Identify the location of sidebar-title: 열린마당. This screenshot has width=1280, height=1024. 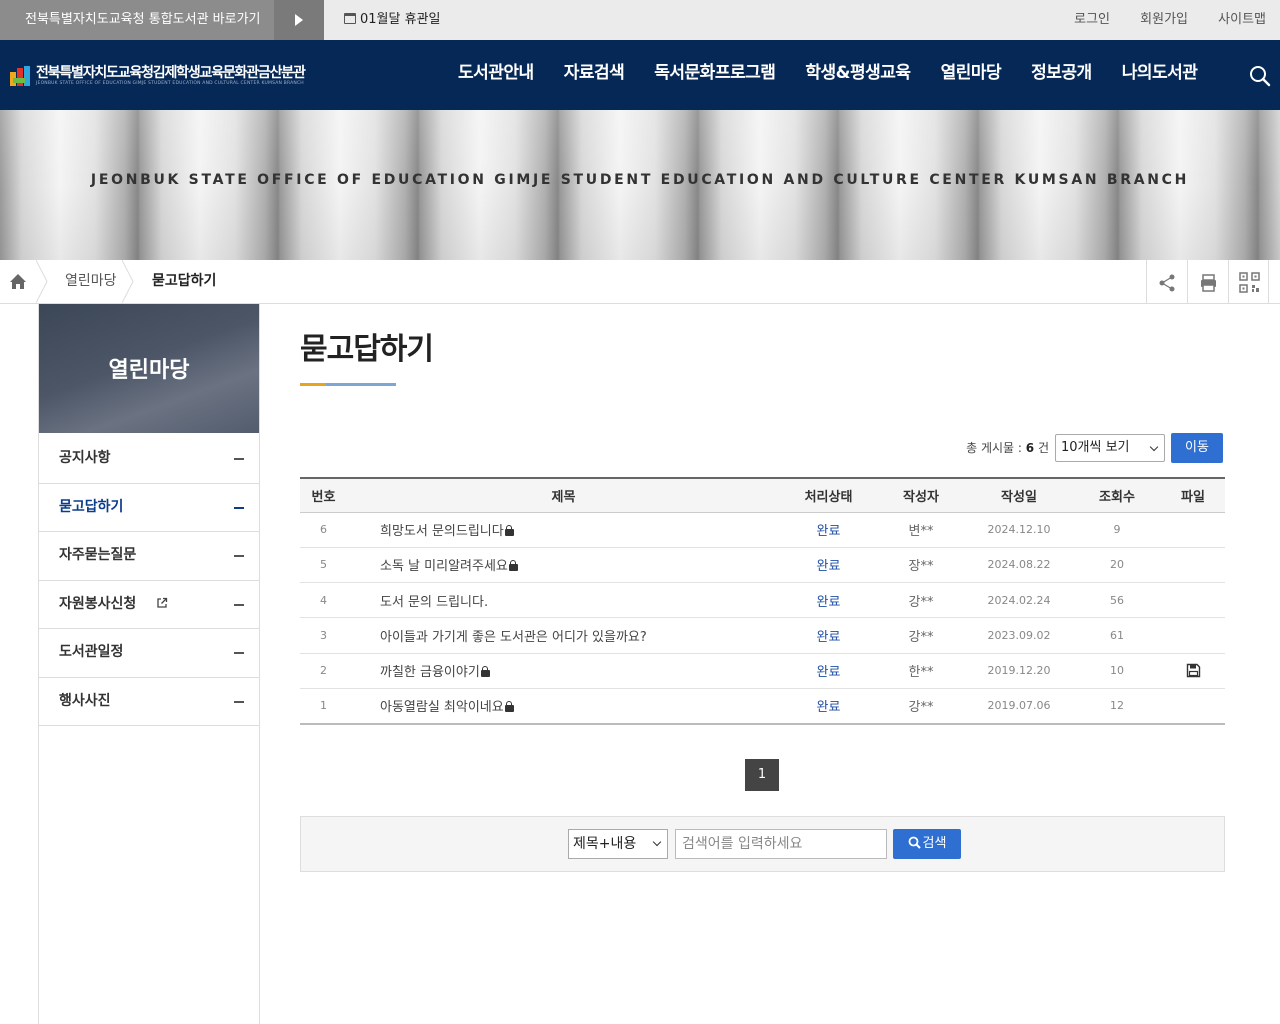
(149, 370).